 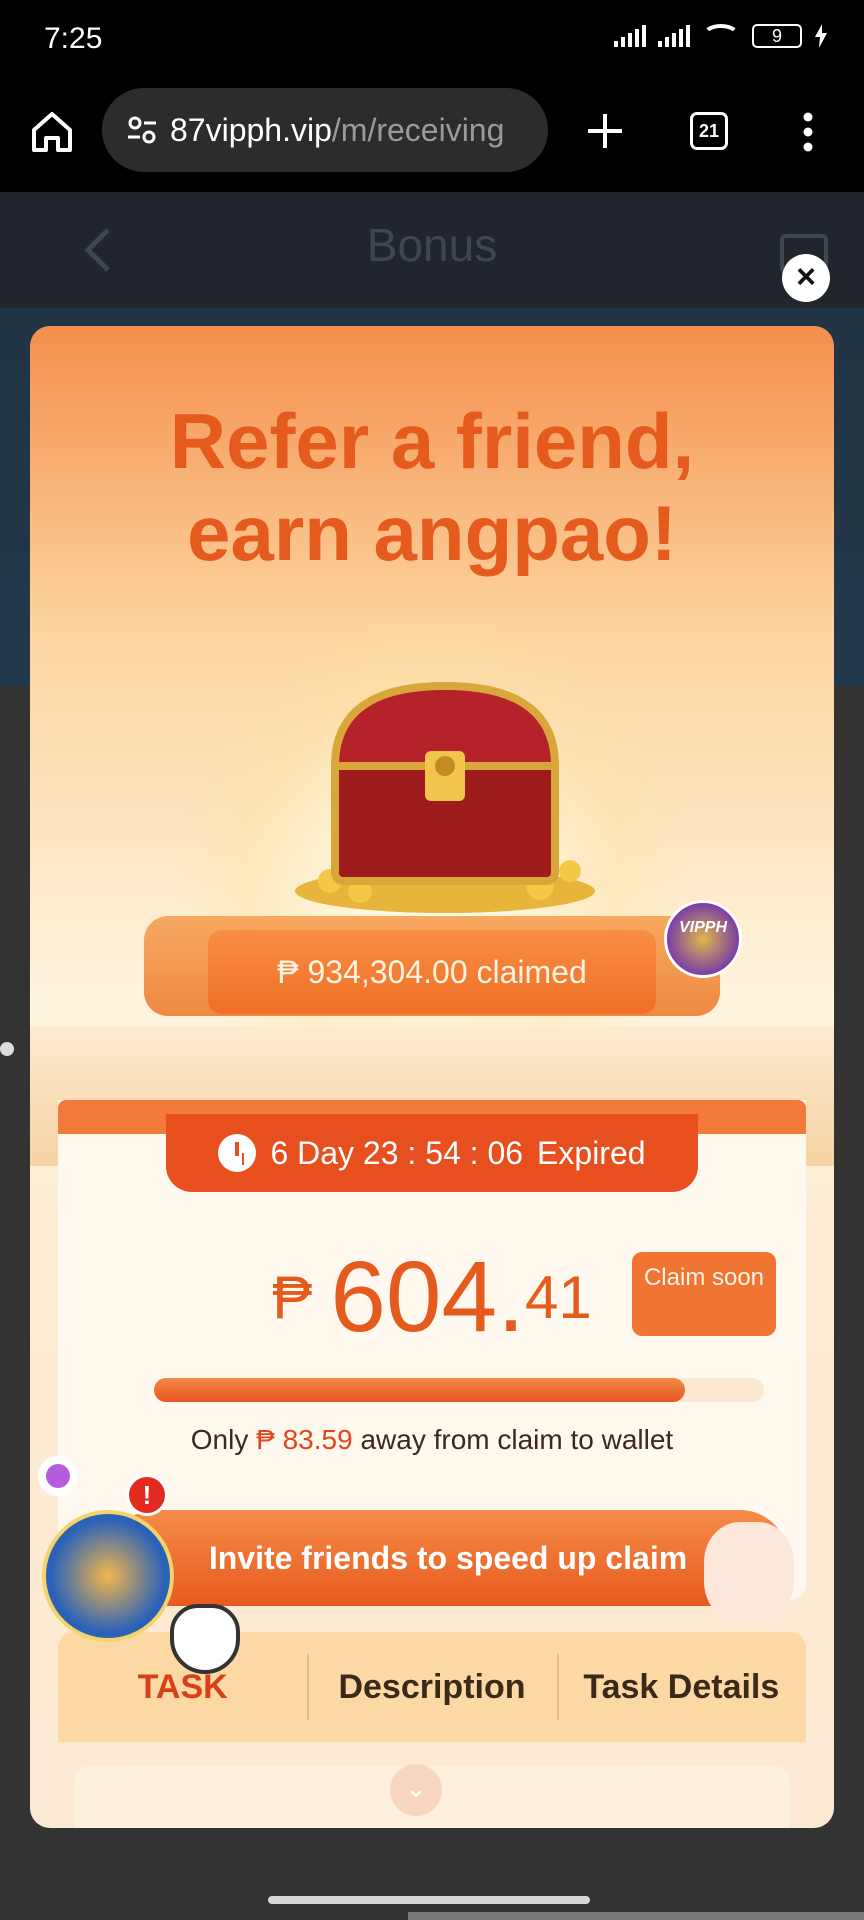 What do you see at coordinates (219, 1439) in the screenshot?
I see `note-prefix: Only` at bounding box center [219, 1439].